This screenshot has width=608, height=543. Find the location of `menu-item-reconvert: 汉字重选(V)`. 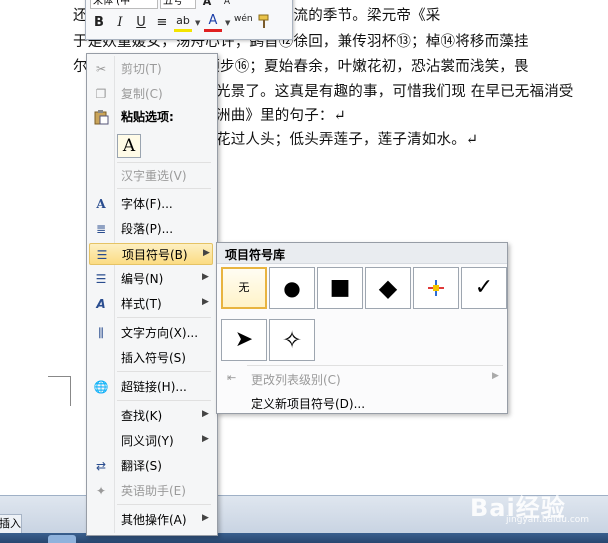

menu-item-reconvert: 汉字重选(V) is located at coordinates (151, 176).